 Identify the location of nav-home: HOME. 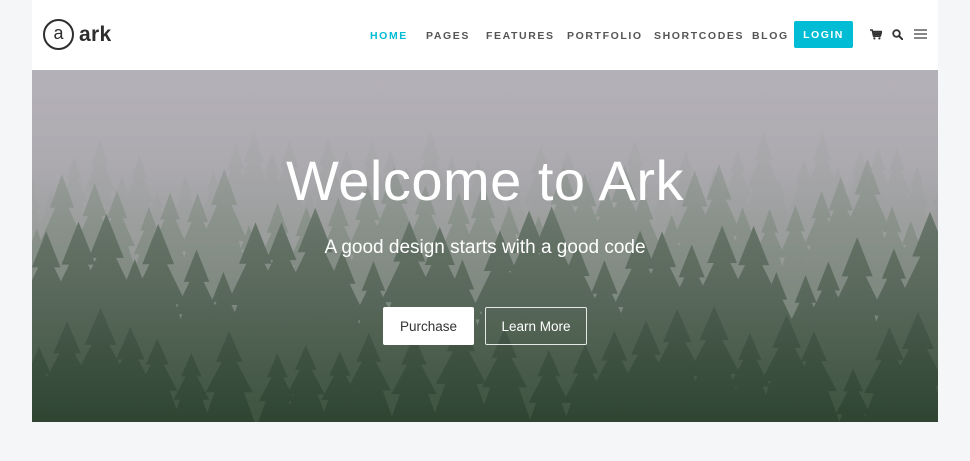
(389, 36).